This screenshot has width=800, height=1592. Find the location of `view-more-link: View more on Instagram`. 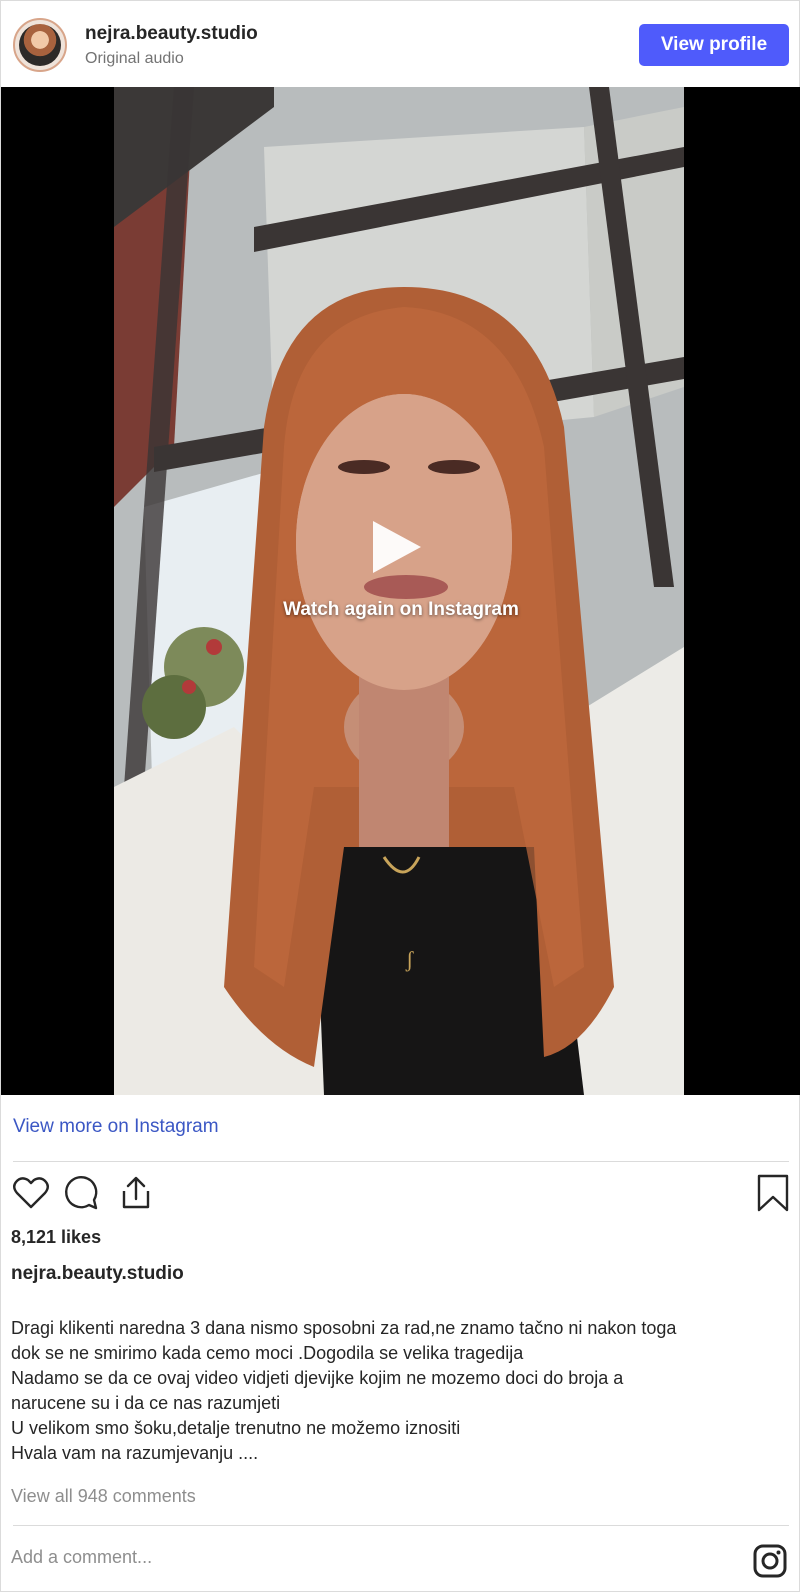

view-more-link: View more on Instagram is located at coordinates (116, 1127).